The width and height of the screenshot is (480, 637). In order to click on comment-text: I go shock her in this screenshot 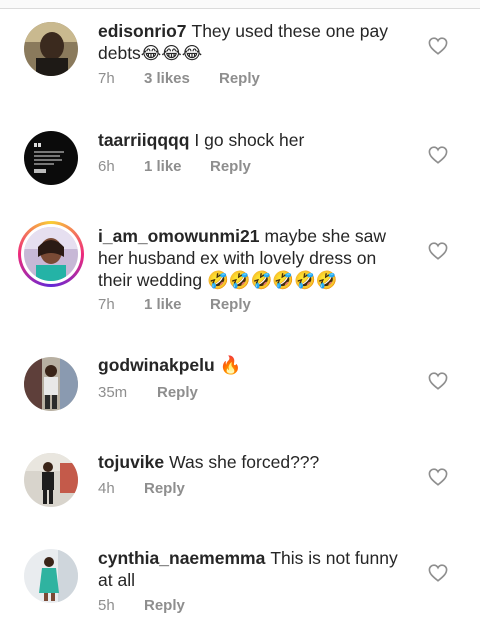, I will do `click(249, 140)`.